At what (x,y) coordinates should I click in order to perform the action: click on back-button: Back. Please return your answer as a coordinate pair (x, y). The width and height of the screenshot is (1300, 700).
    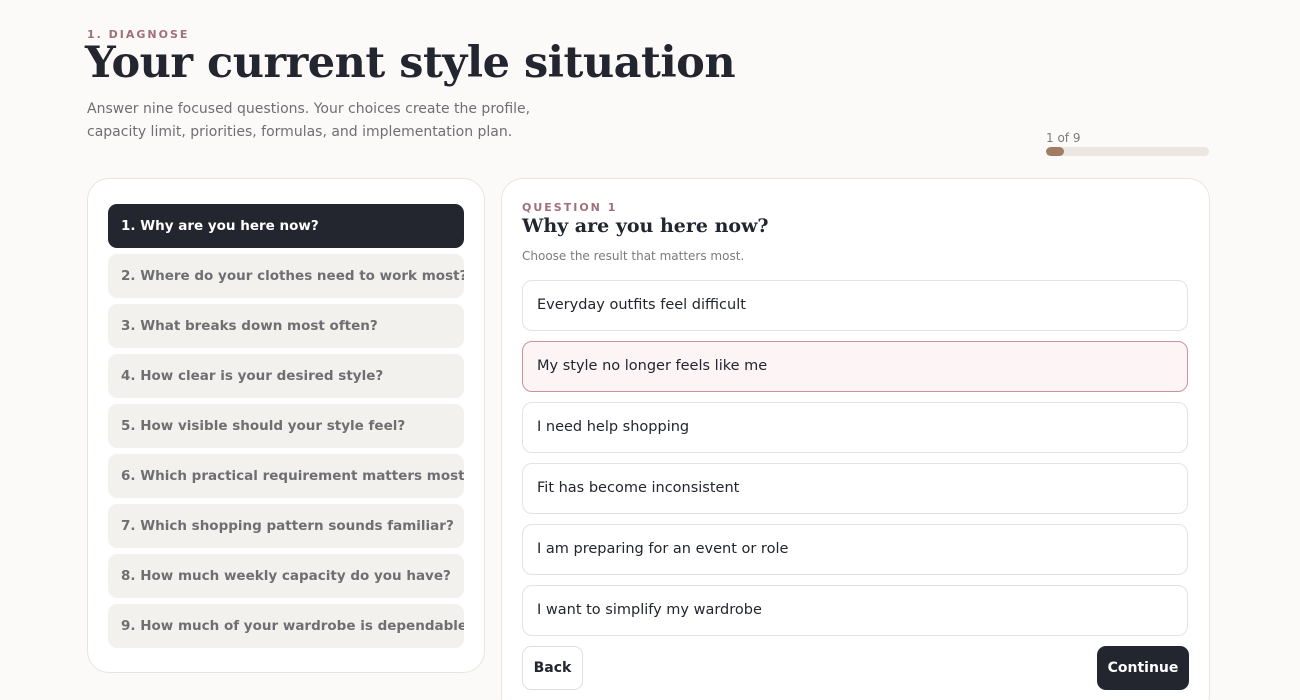
    Looking at the image, I should click on (552, 668).